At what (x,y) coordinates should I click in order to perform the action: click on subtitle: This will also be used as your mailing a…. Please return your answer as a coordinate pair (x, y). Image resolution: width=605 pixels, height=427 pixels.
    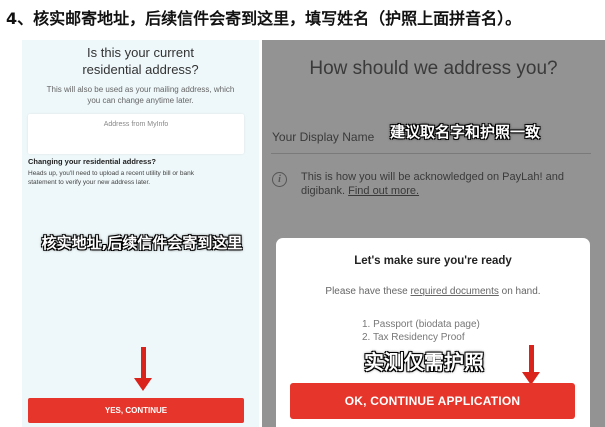
    Looking at the image, I should click on (140, 95).